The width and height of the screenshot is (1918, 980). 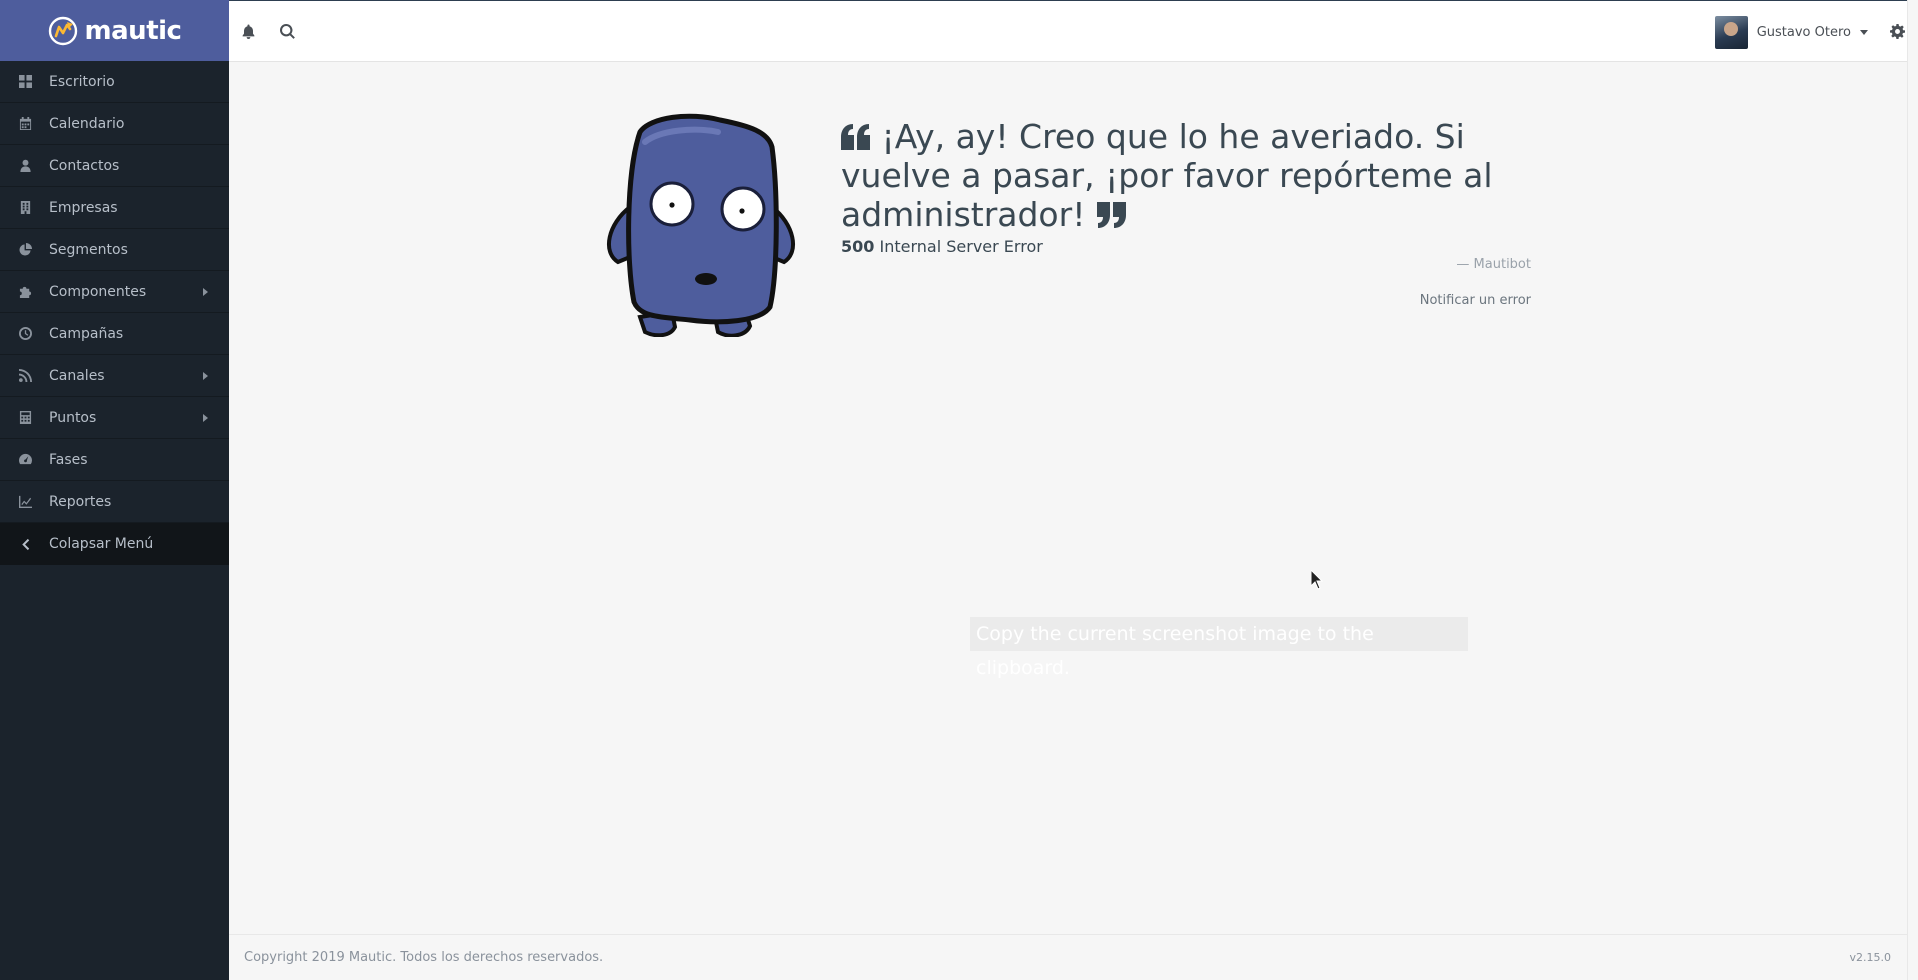 What do you see at coordinates (98, 291) in the screenshot?
I see `sidebar-item-label: Componentes` at bounding box center [98, 291].